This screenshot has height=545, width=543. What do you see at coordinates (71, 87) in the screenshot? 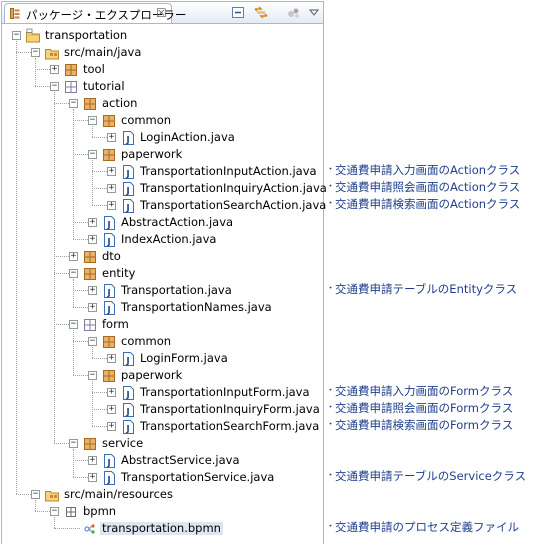
I see `empty-package-icon` at bounding box center [71, 87].